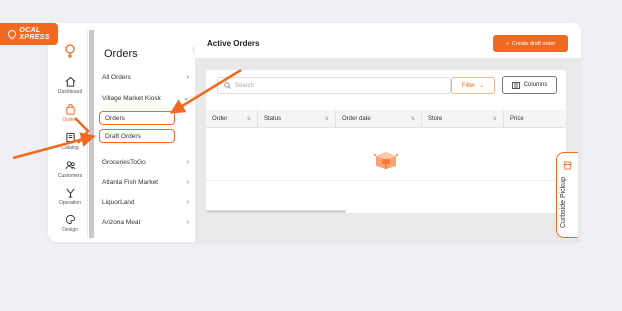  Describe the element at coordinates (297, 119) in the screenshot. I see `column-header-status: Status ⇅` at that location.